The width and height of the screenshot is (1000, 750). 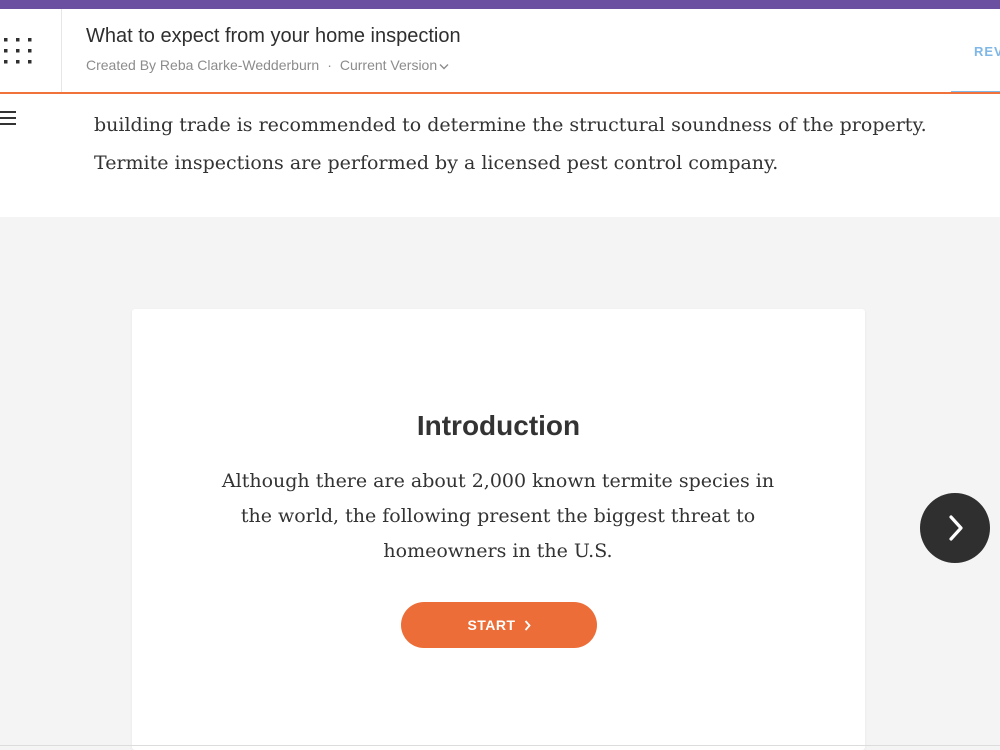 What do you see at coordinates (491, 625) in the screenshot?
I see `start-button-label: START` at bounding box center [491, 625].